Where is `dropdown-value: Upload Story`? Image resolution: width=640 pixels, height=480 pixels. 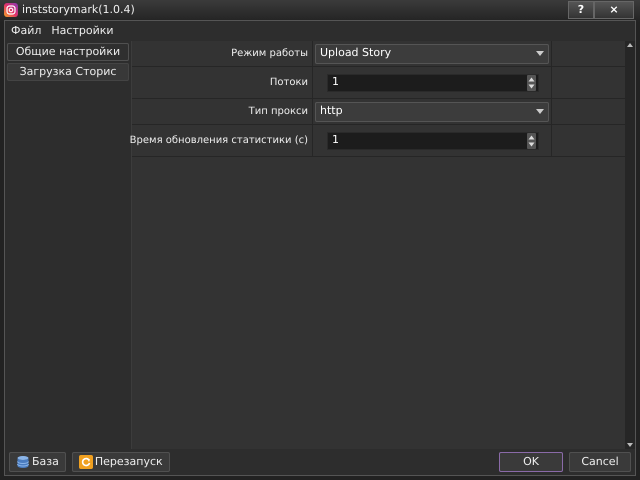 dropdown-value: Upload Story is located at coordinates (356, 53).